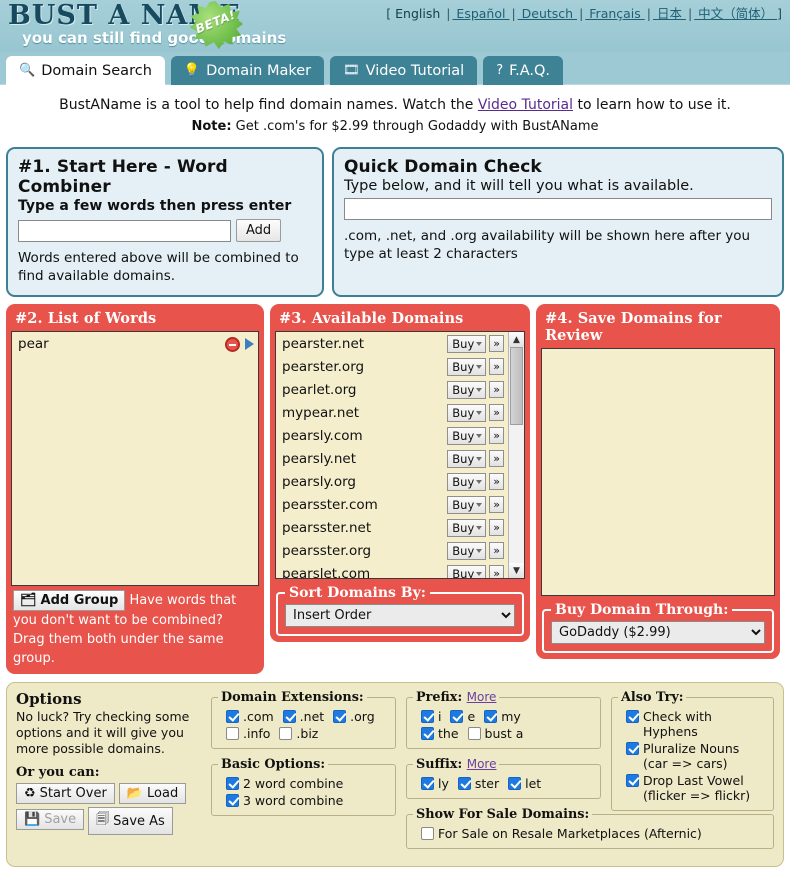 The image size is (790, 878). I want to click on domain-row: pearster.net Buy », so click(392, 343).